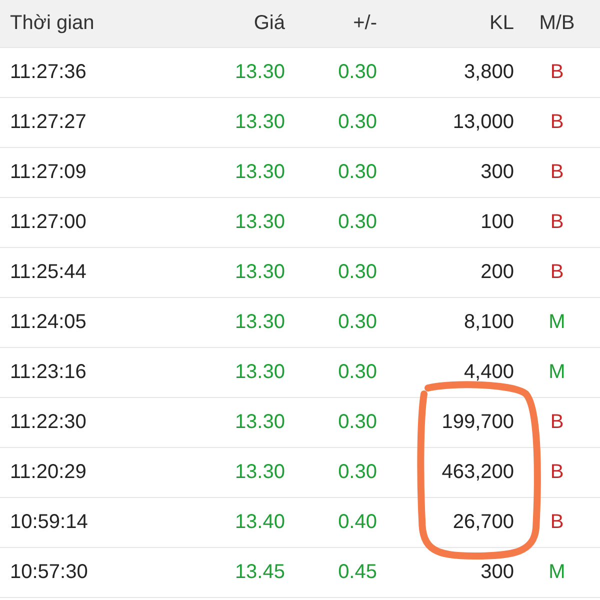  What do you see at coordinates (49, 572) in the screenshot?
I see `time-cell-text: 10:57:30` at bounding box center [49, 572].